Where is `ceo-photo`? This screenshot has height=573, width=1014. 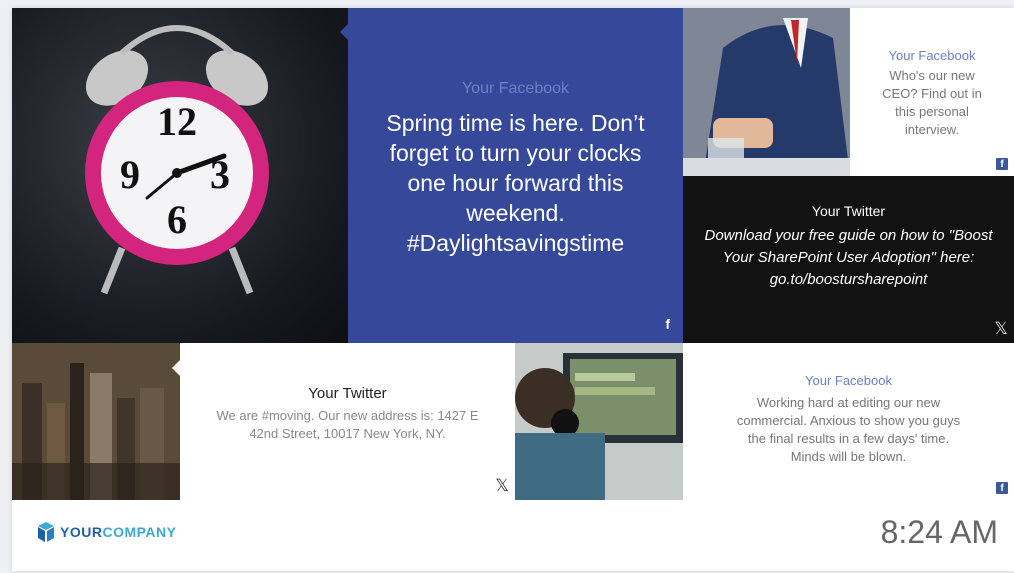 ceo-photo is located at coordinates (766, 92).